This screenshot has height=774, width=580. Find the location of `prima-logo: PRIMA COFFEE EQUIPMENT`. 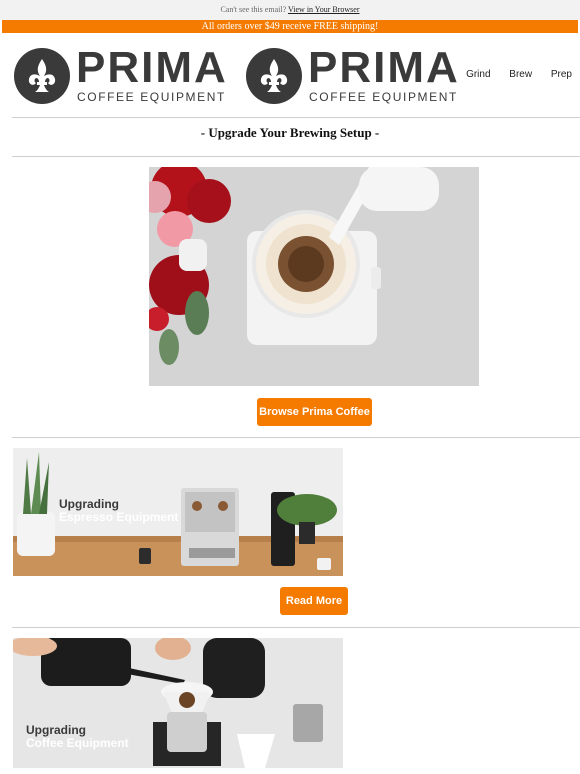

prima-logo: PRIMA COFFEE EQUIPMENT is located at coordinates (129, 75).